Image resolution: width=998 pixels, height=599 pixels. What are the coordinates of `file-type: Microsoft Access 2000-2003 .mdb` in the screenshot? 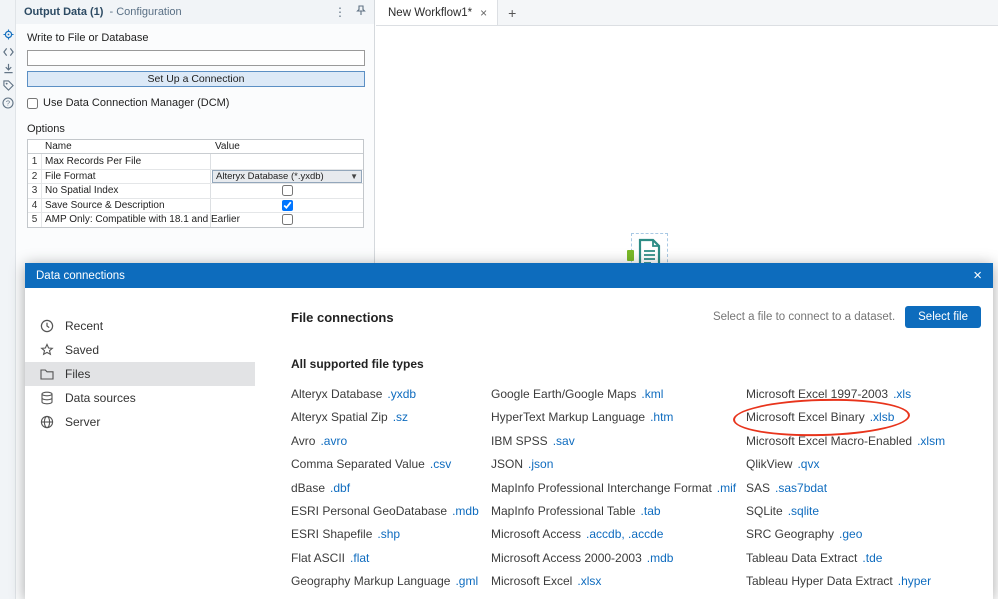 It's located at (618, 558).